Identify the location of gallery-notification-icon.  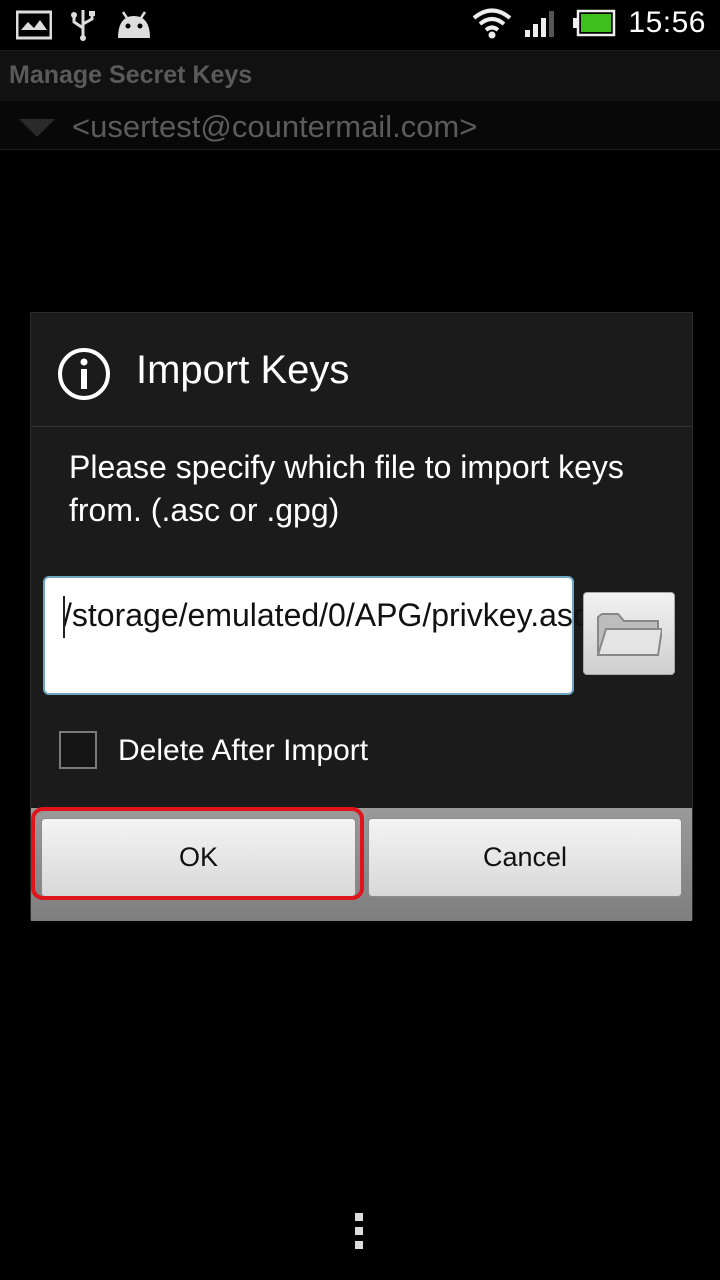
(34, 25).